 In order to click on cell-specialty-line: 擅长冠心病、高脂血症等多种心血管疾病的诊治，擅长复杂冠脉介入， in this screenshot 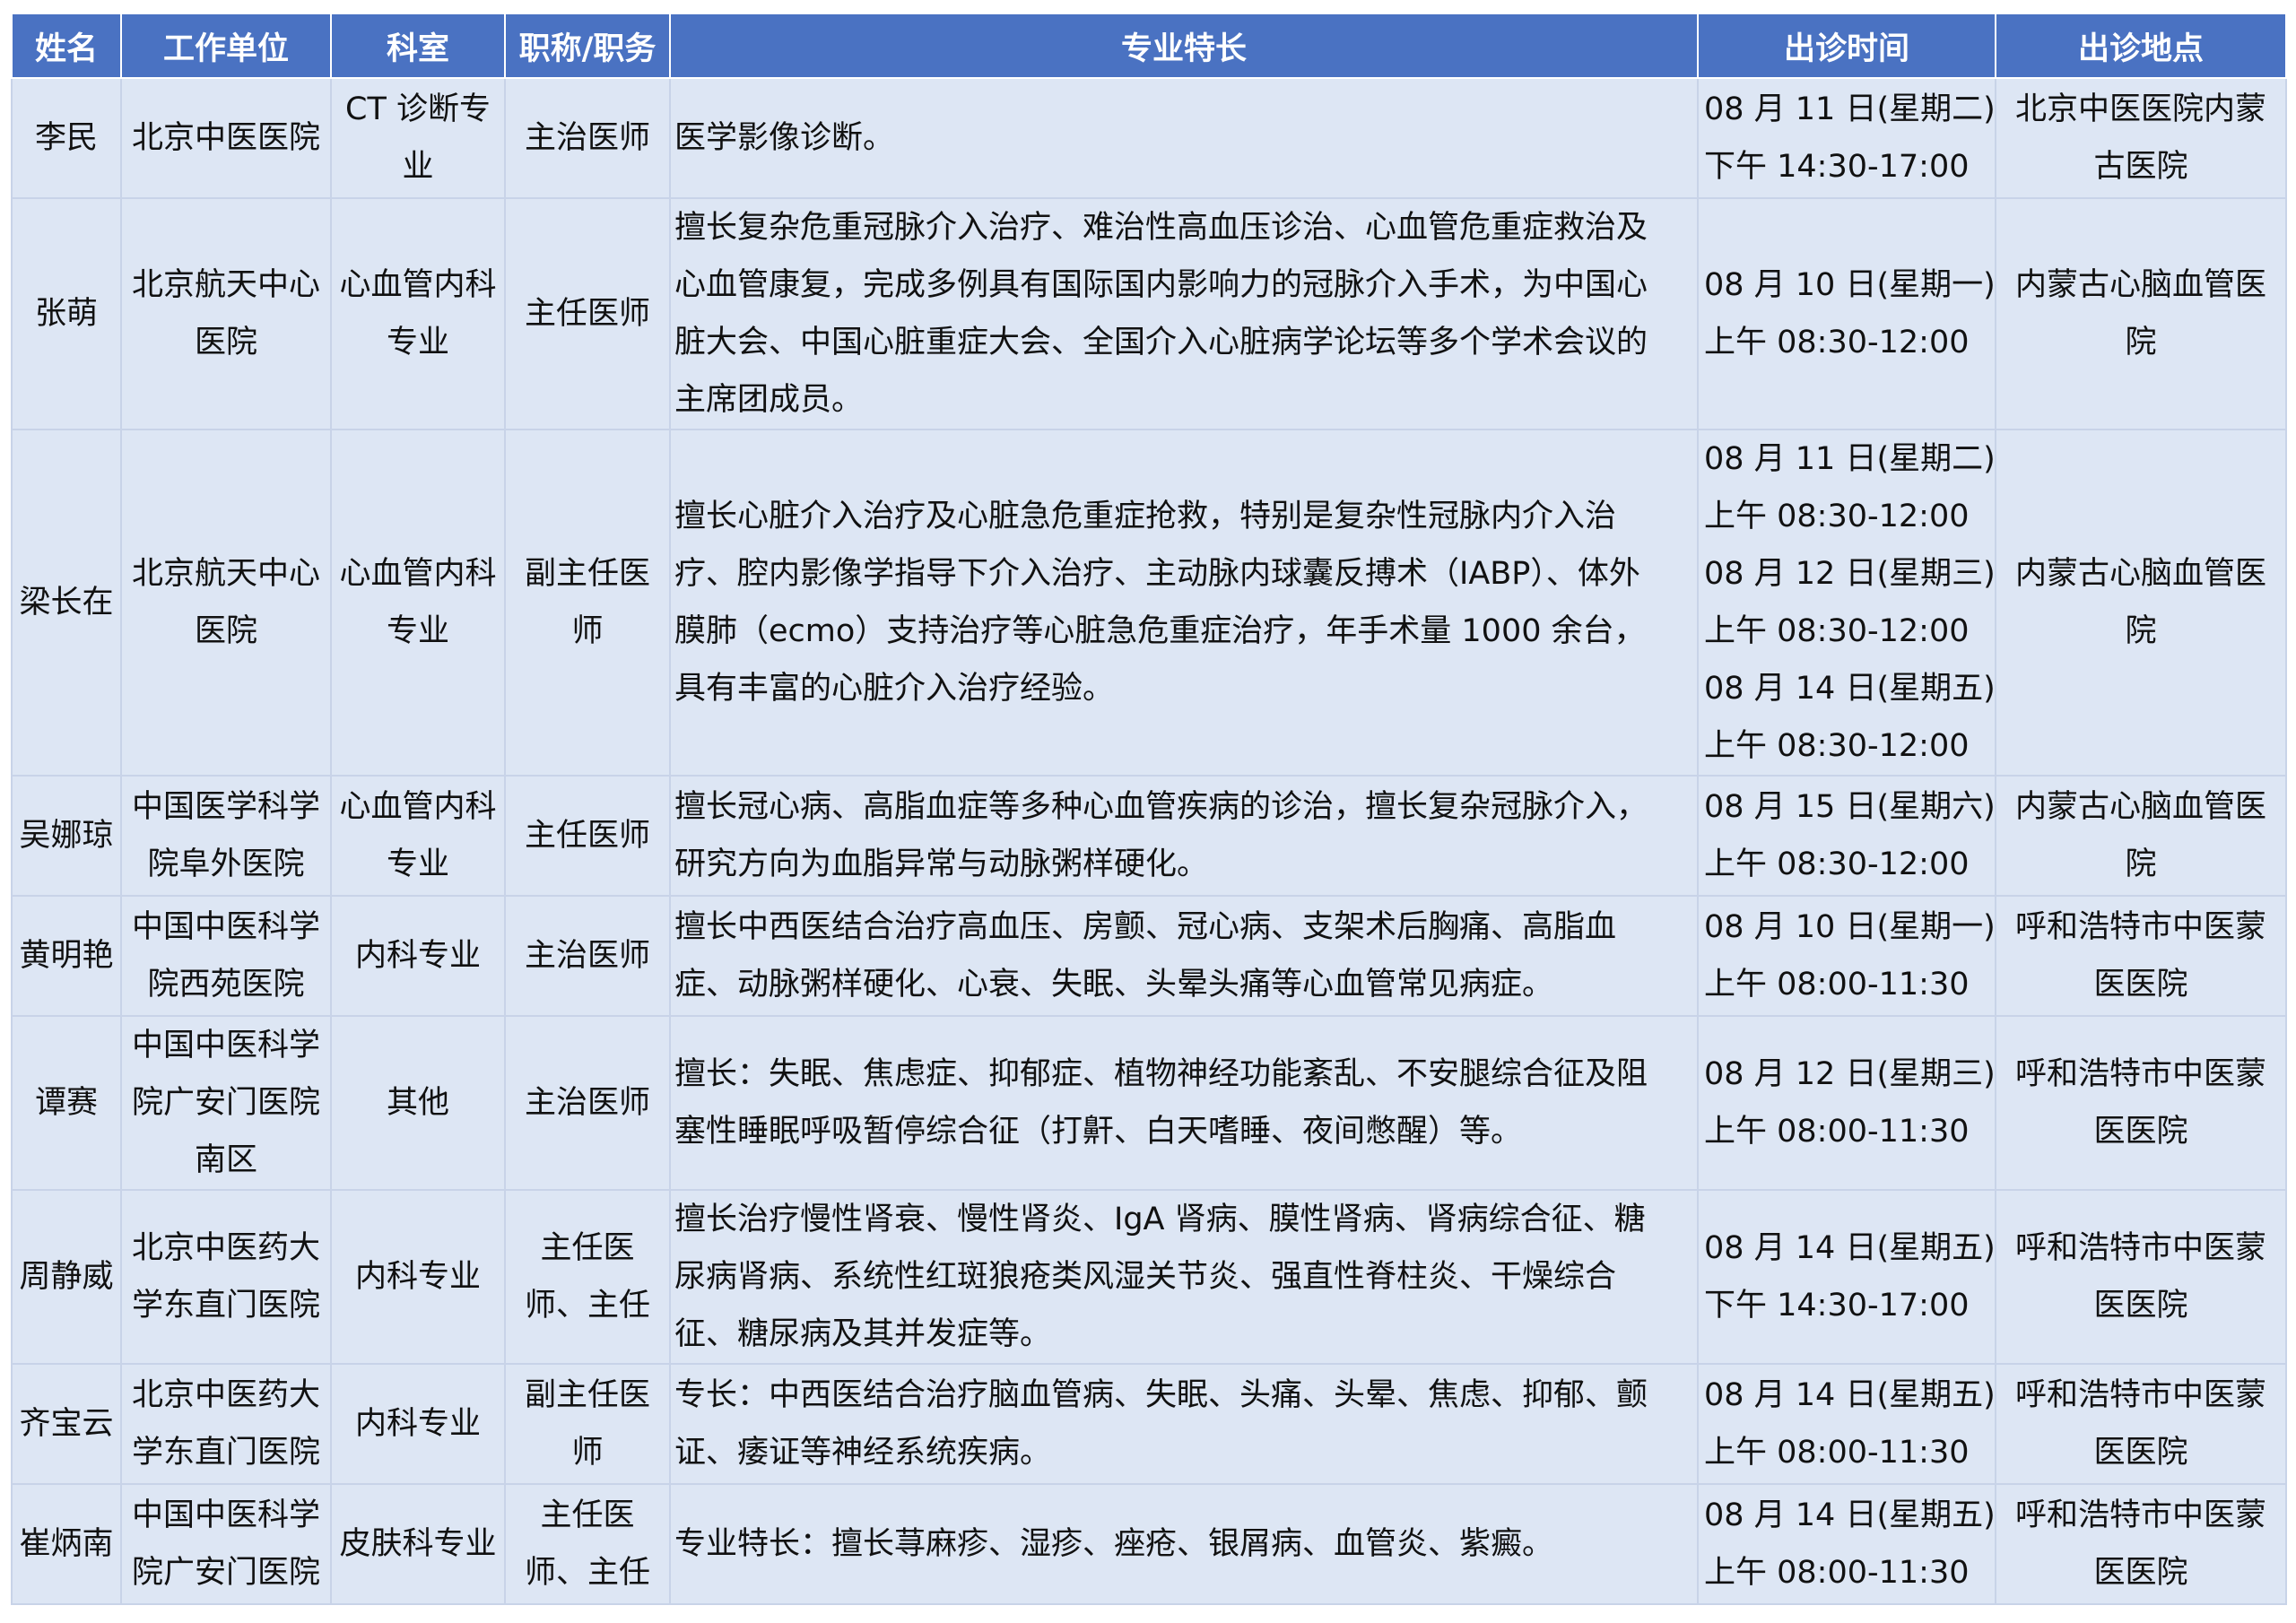, I will do `click(1161, 807)`.